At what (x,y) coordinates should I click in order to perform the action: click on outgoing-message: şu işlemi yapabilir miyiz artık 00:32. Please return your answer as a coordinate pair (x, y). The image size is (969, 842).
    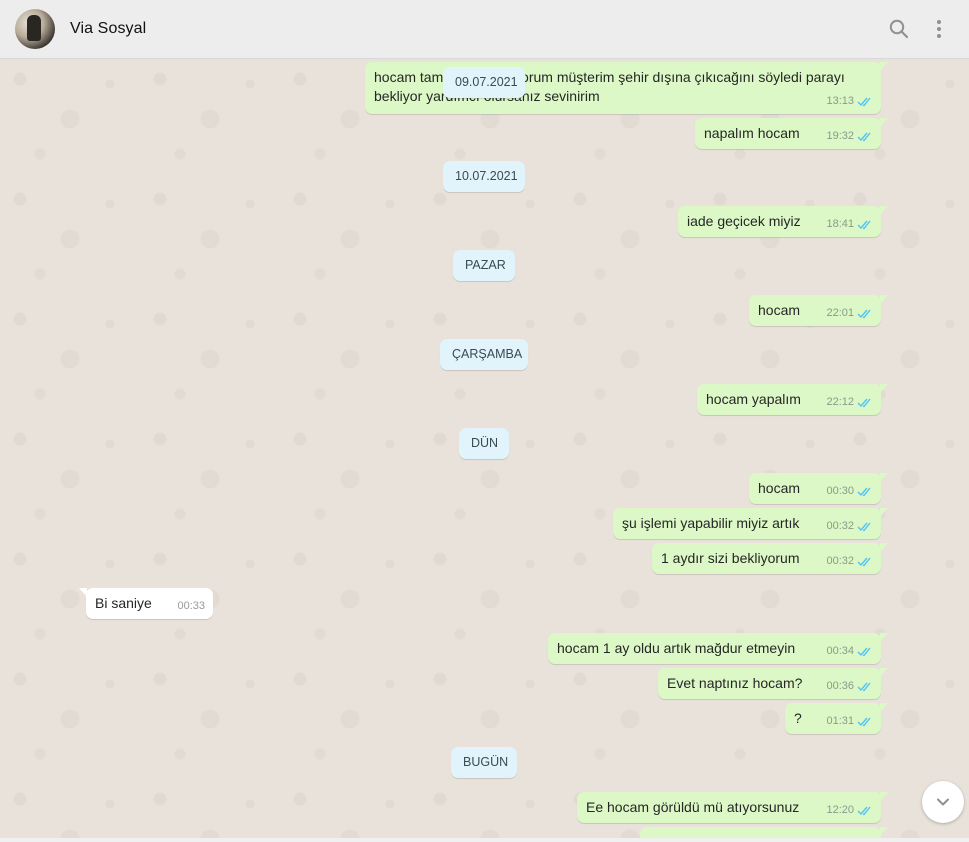
    Looking at the image, I should click on (750, 523).